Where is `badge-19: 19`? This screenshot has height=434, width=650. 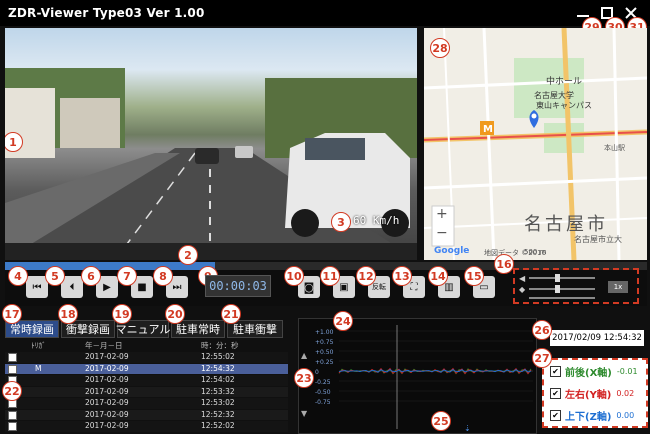 badge-19: 19 is located at coordinates (122, 314).